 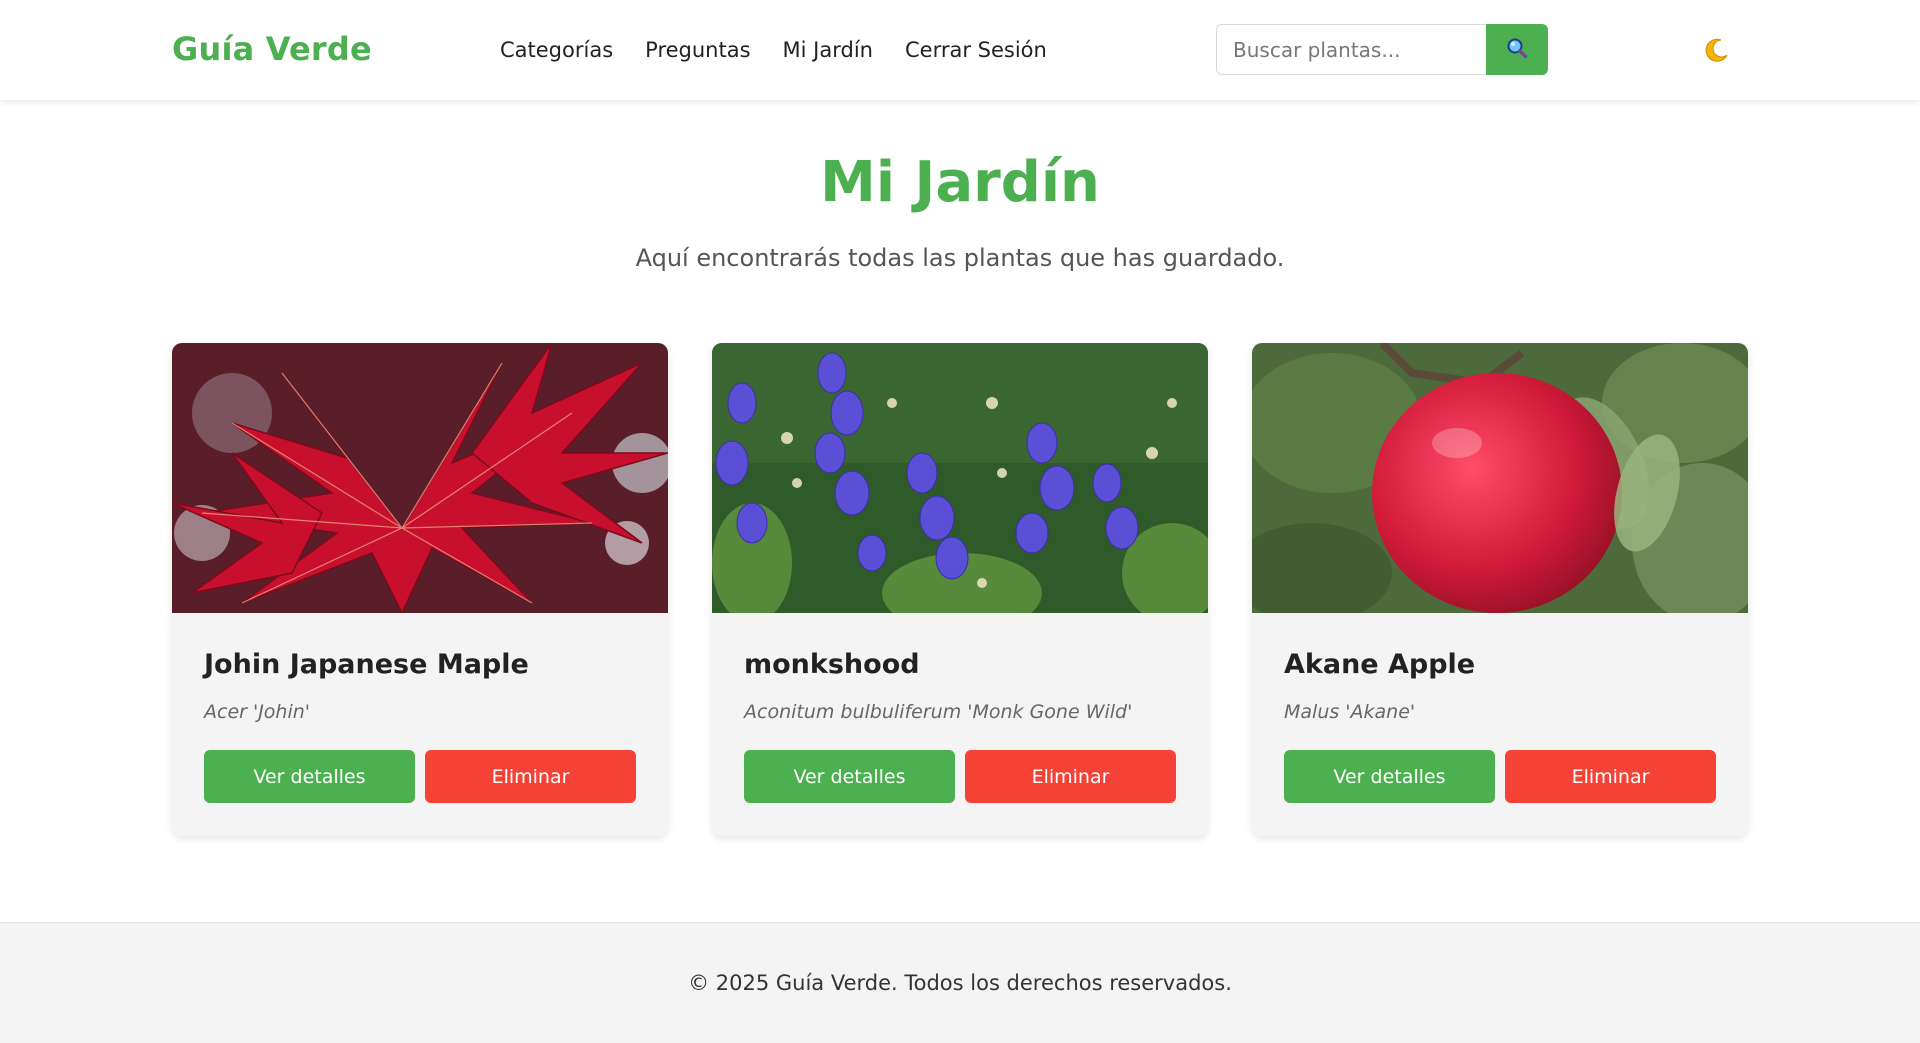 What do you see at coordinates (272, 49) in the screenshot?
I see `site-logo: Guía Verde` at bounding box center [272, 49].